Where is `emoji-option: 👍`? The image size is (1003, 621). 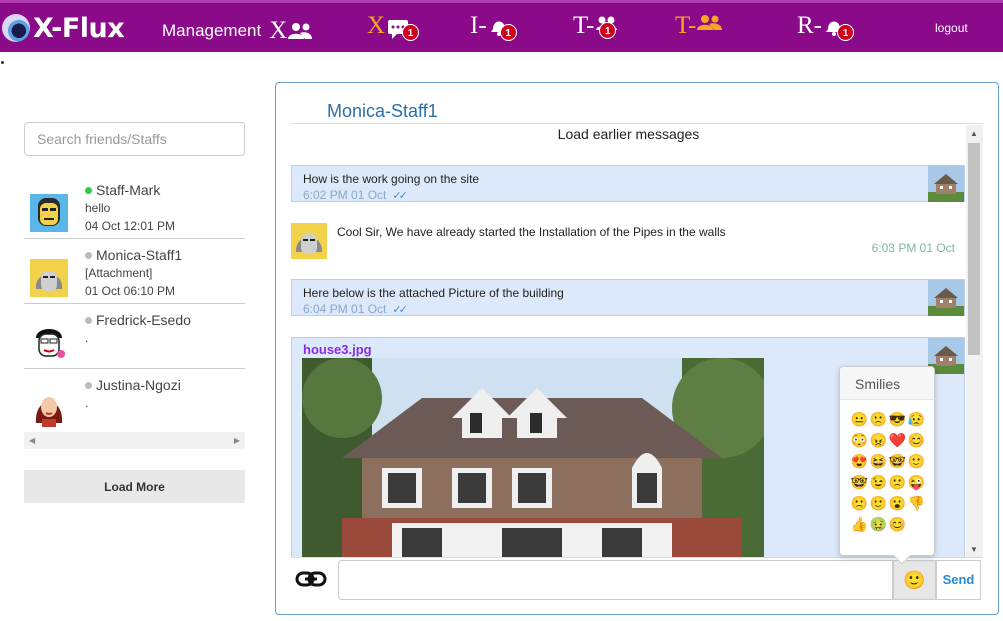
emoji-option: 👍 is located at coordinates (859, 524).